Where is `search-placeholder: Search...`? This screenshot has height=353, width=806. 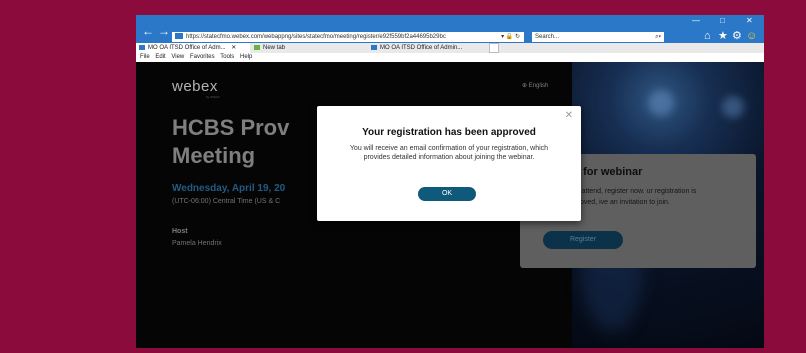 search-placeholder: Search... is located at coordinates (547, 37).